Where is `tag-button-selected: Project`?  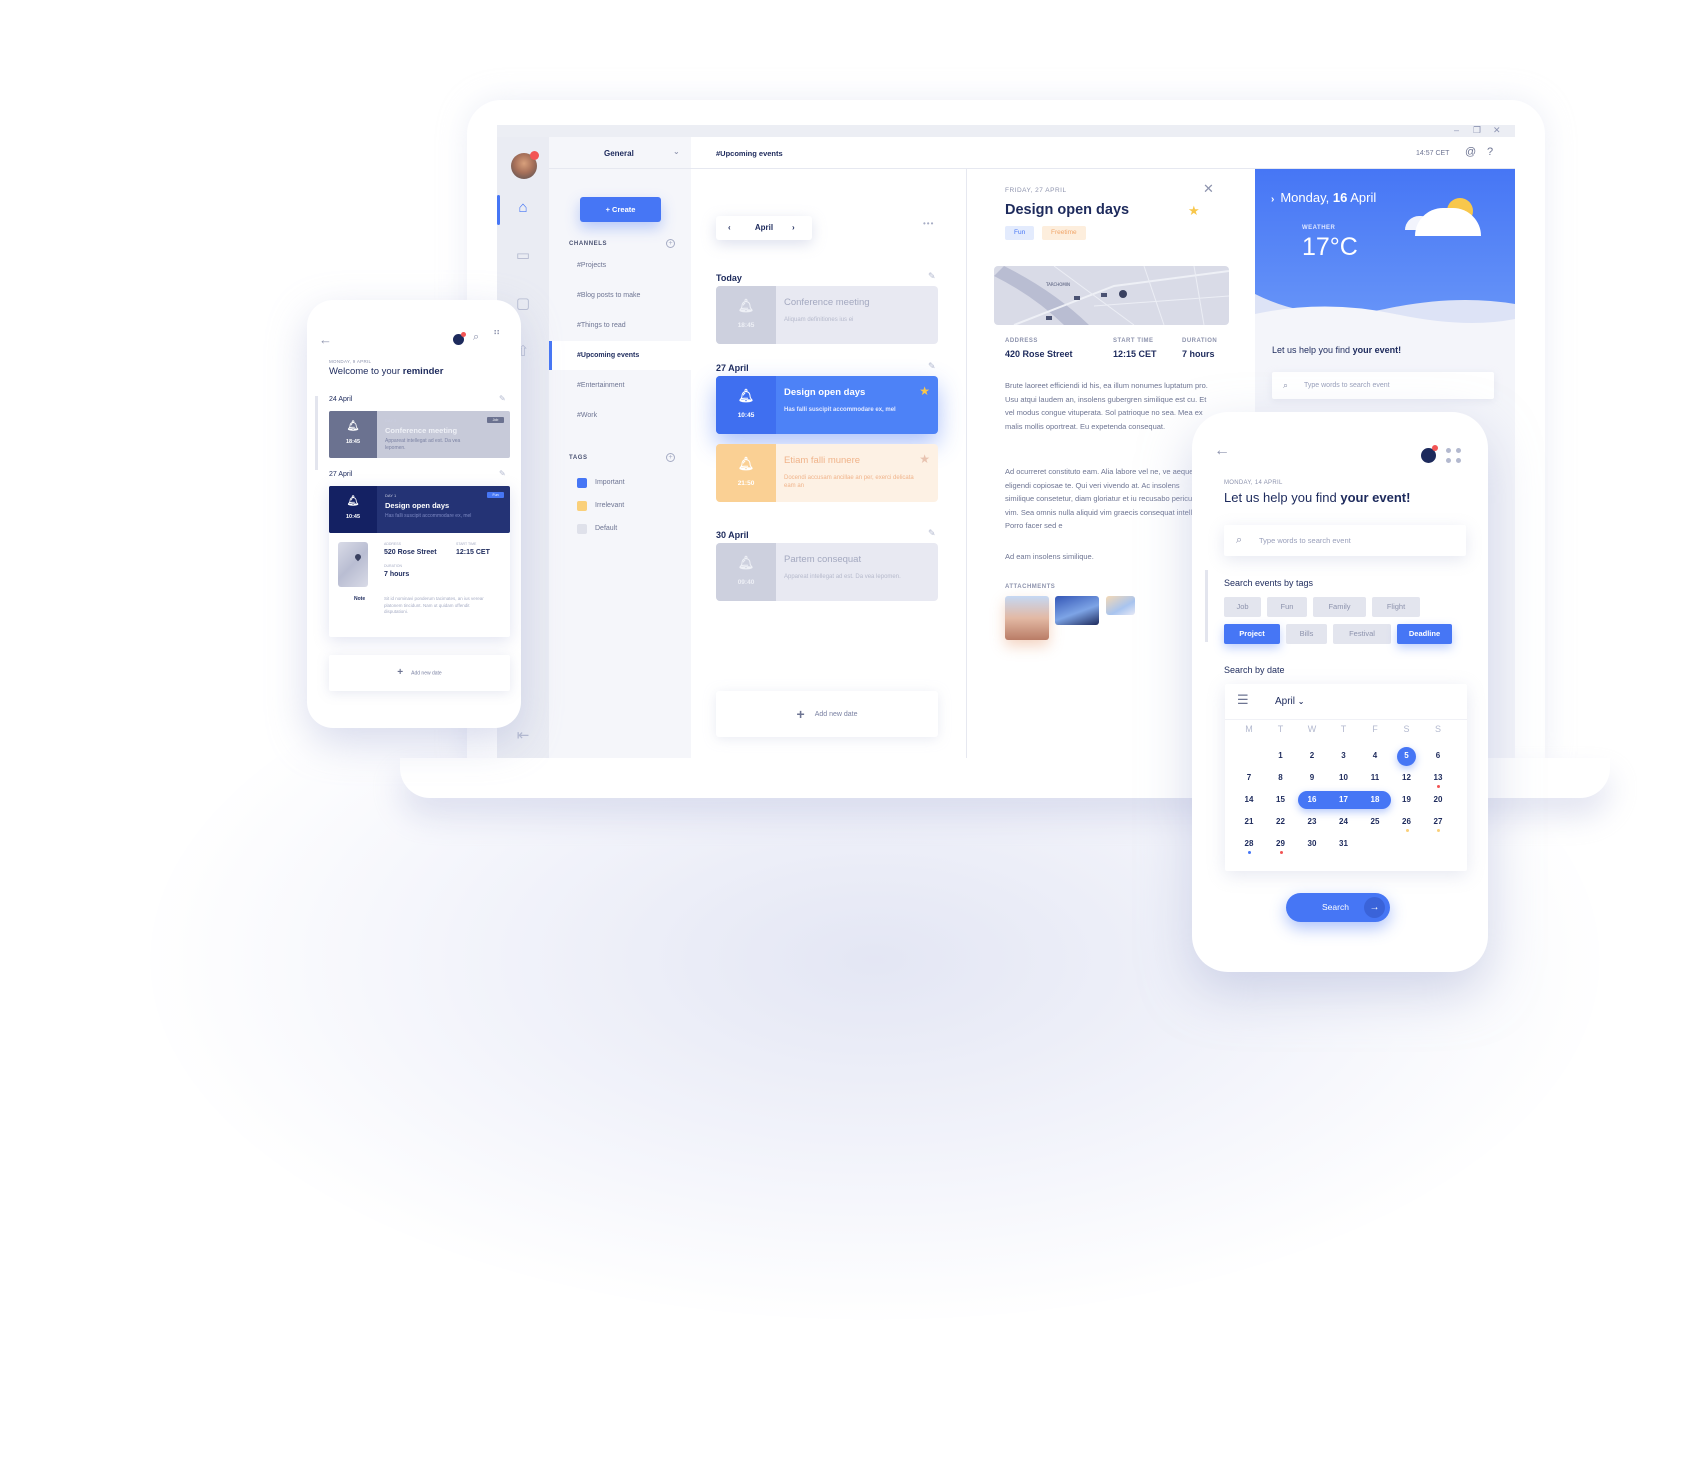 tag-button-selected: Project is located at coordinates (1252, 634).